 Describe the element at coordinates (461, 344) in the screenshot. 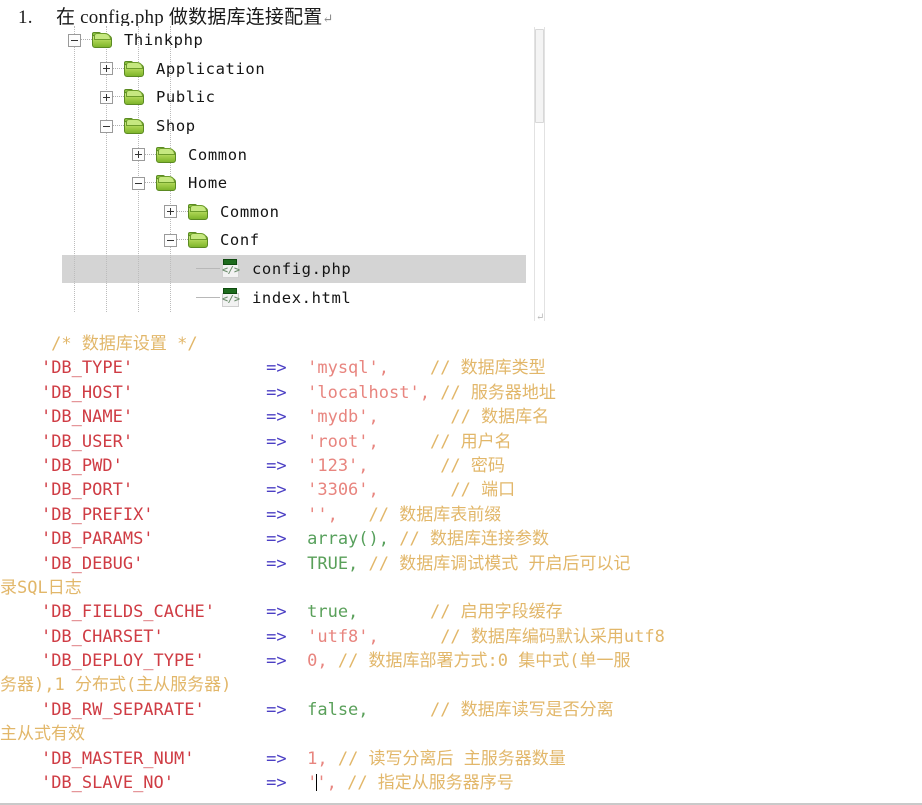

I see `code-line-section-comment: /* 数据库设置 */` at that location.